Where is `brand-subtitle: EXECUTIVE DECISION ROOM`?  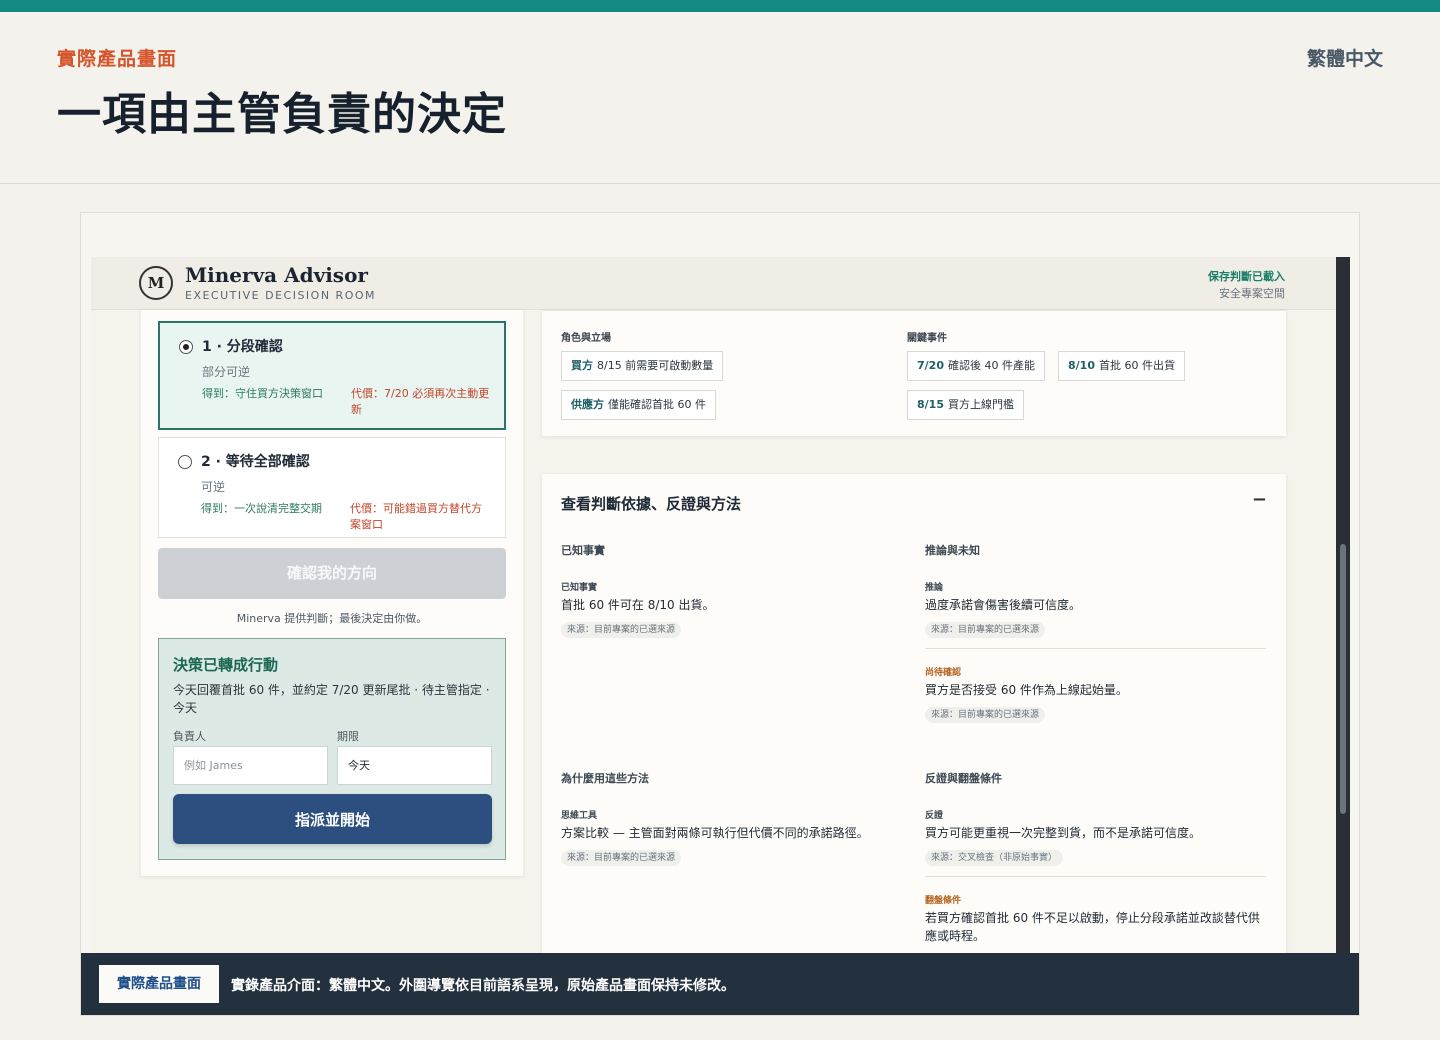
brand-subtitle: EXECUTIVE DECISION ROOM is located at coordinates (281, 295).